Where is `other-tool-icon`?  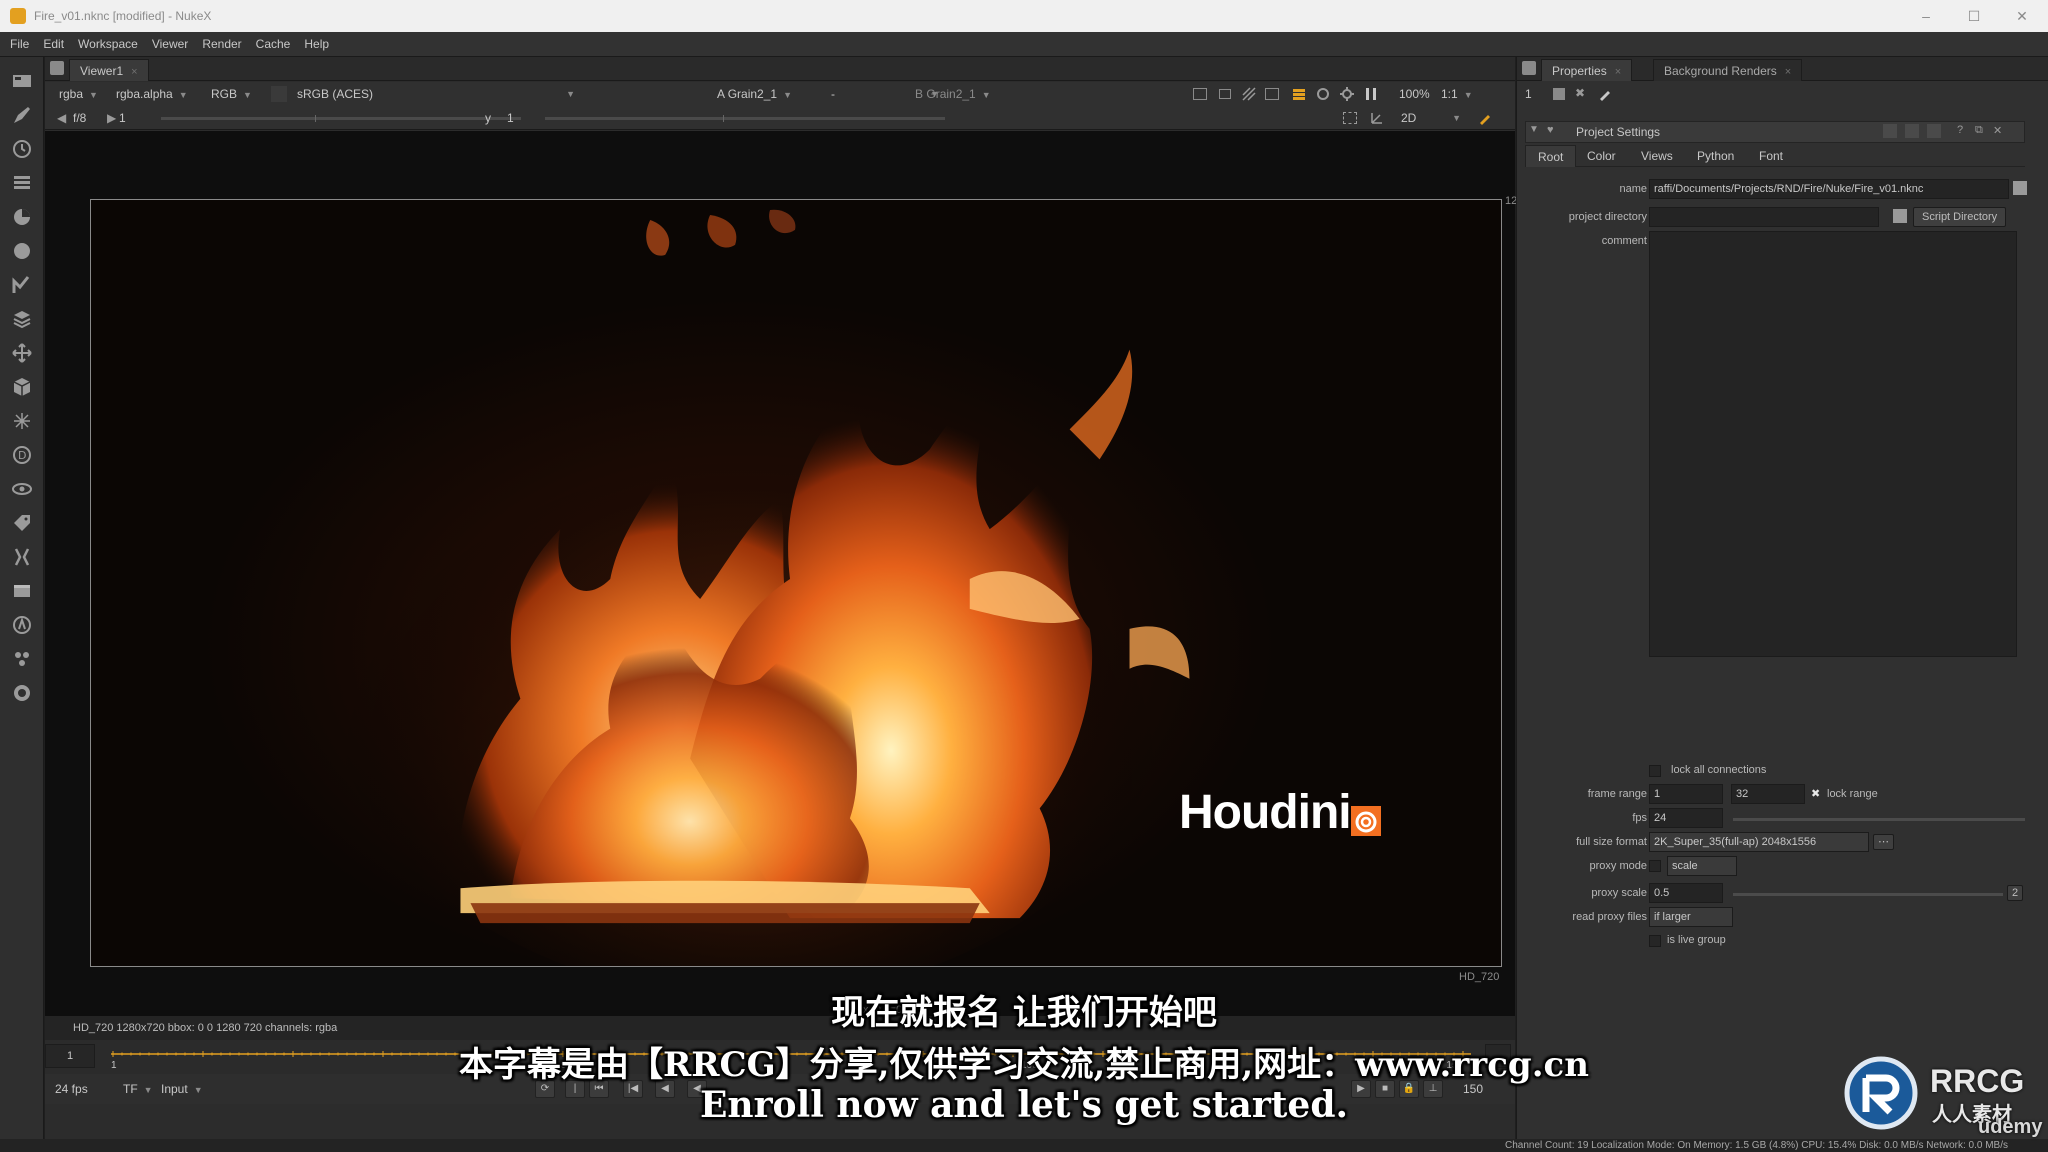 other-tool-icon is located at coordinates (22, 591).